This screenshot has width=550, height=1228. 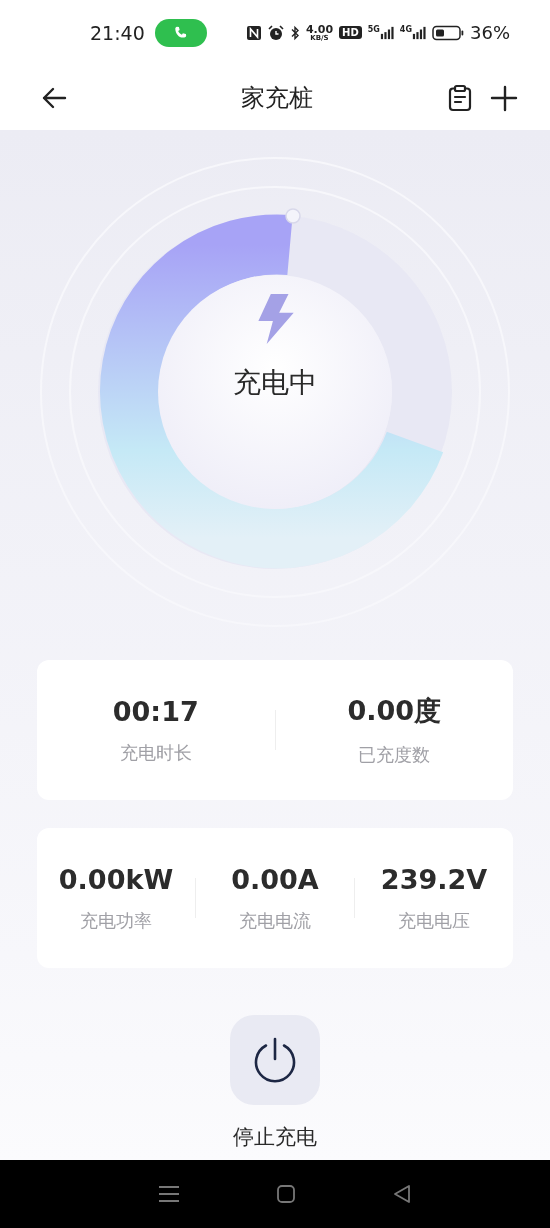 I want to click on metric-label: 已充度数, so click(x=394, y=755).